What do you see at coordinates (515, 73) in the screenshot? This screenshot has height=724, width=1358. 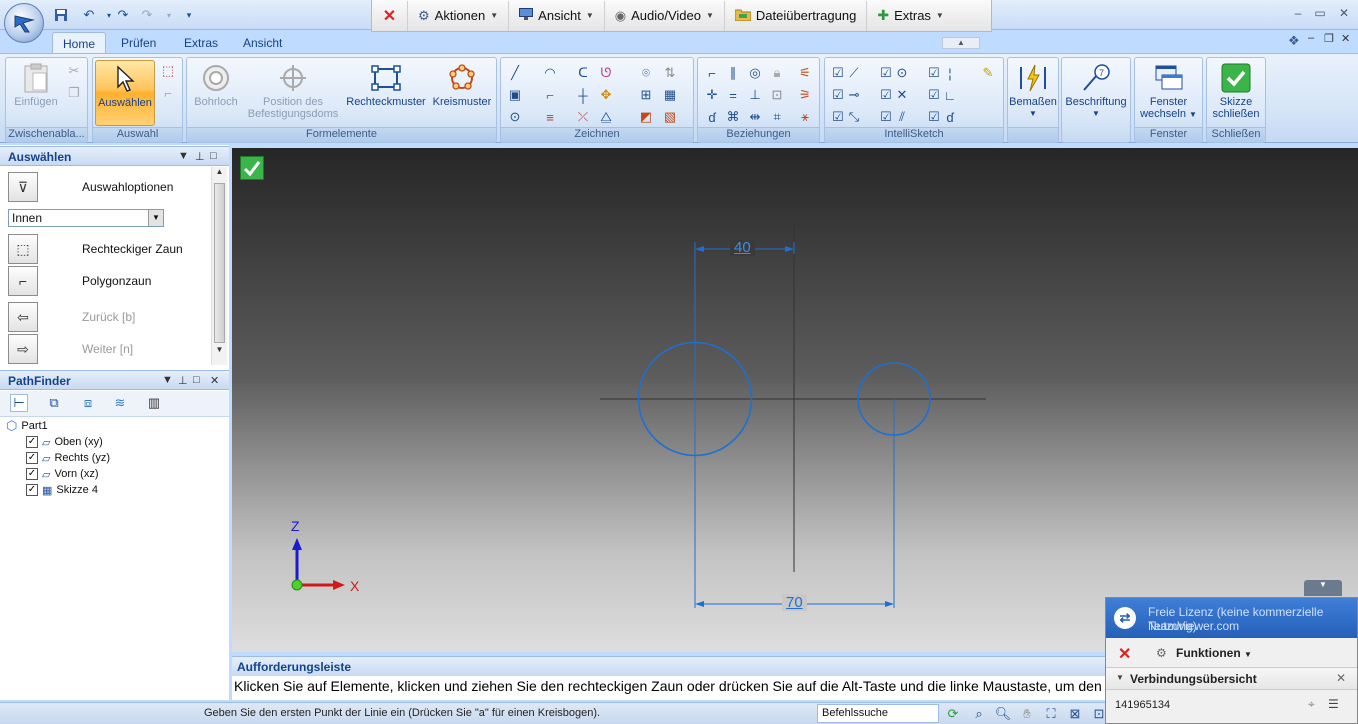 I see `line-icon: ╱` at bounding box center [515, 73].